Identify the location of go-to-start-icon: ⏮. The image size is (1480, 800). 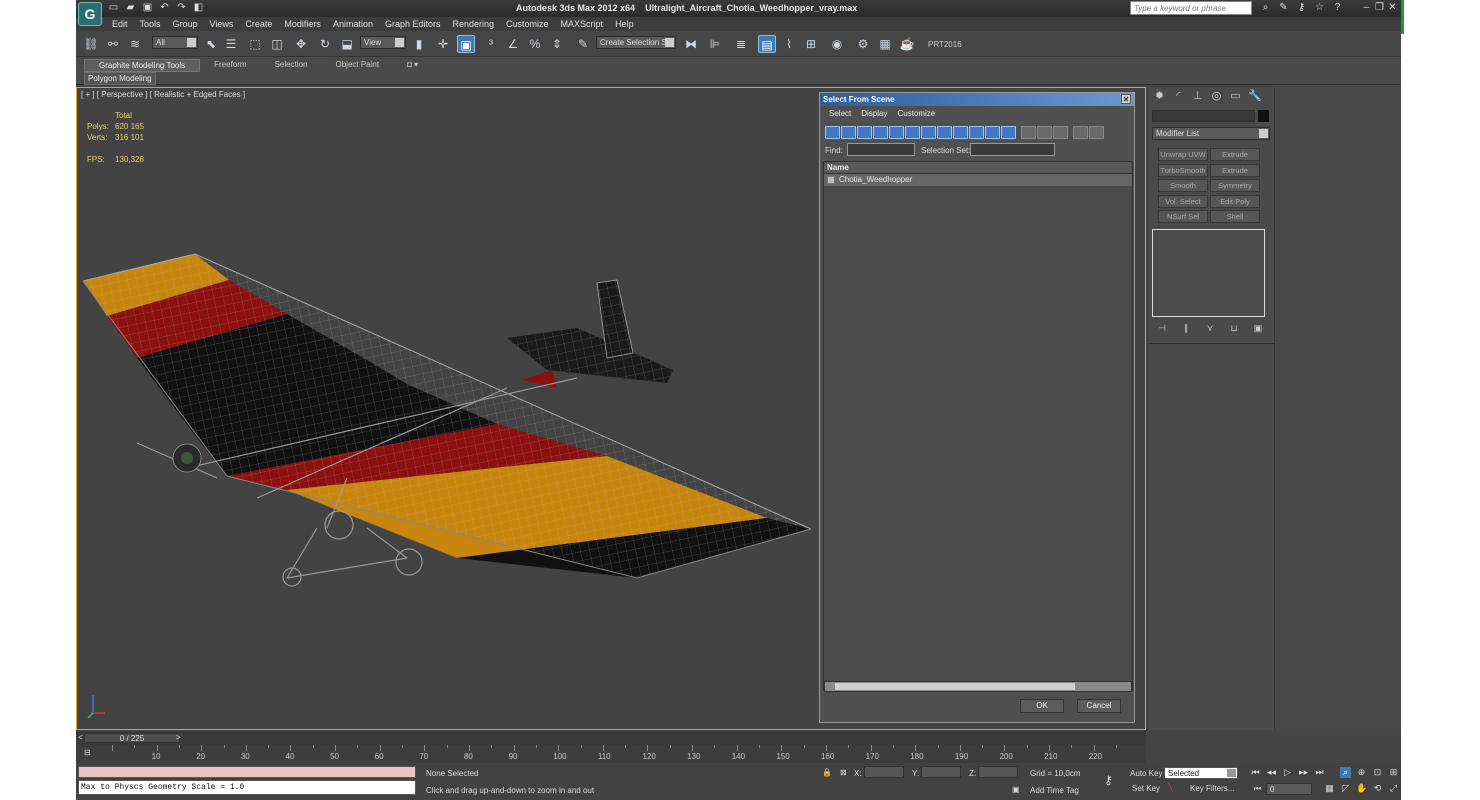
(1255, 772).